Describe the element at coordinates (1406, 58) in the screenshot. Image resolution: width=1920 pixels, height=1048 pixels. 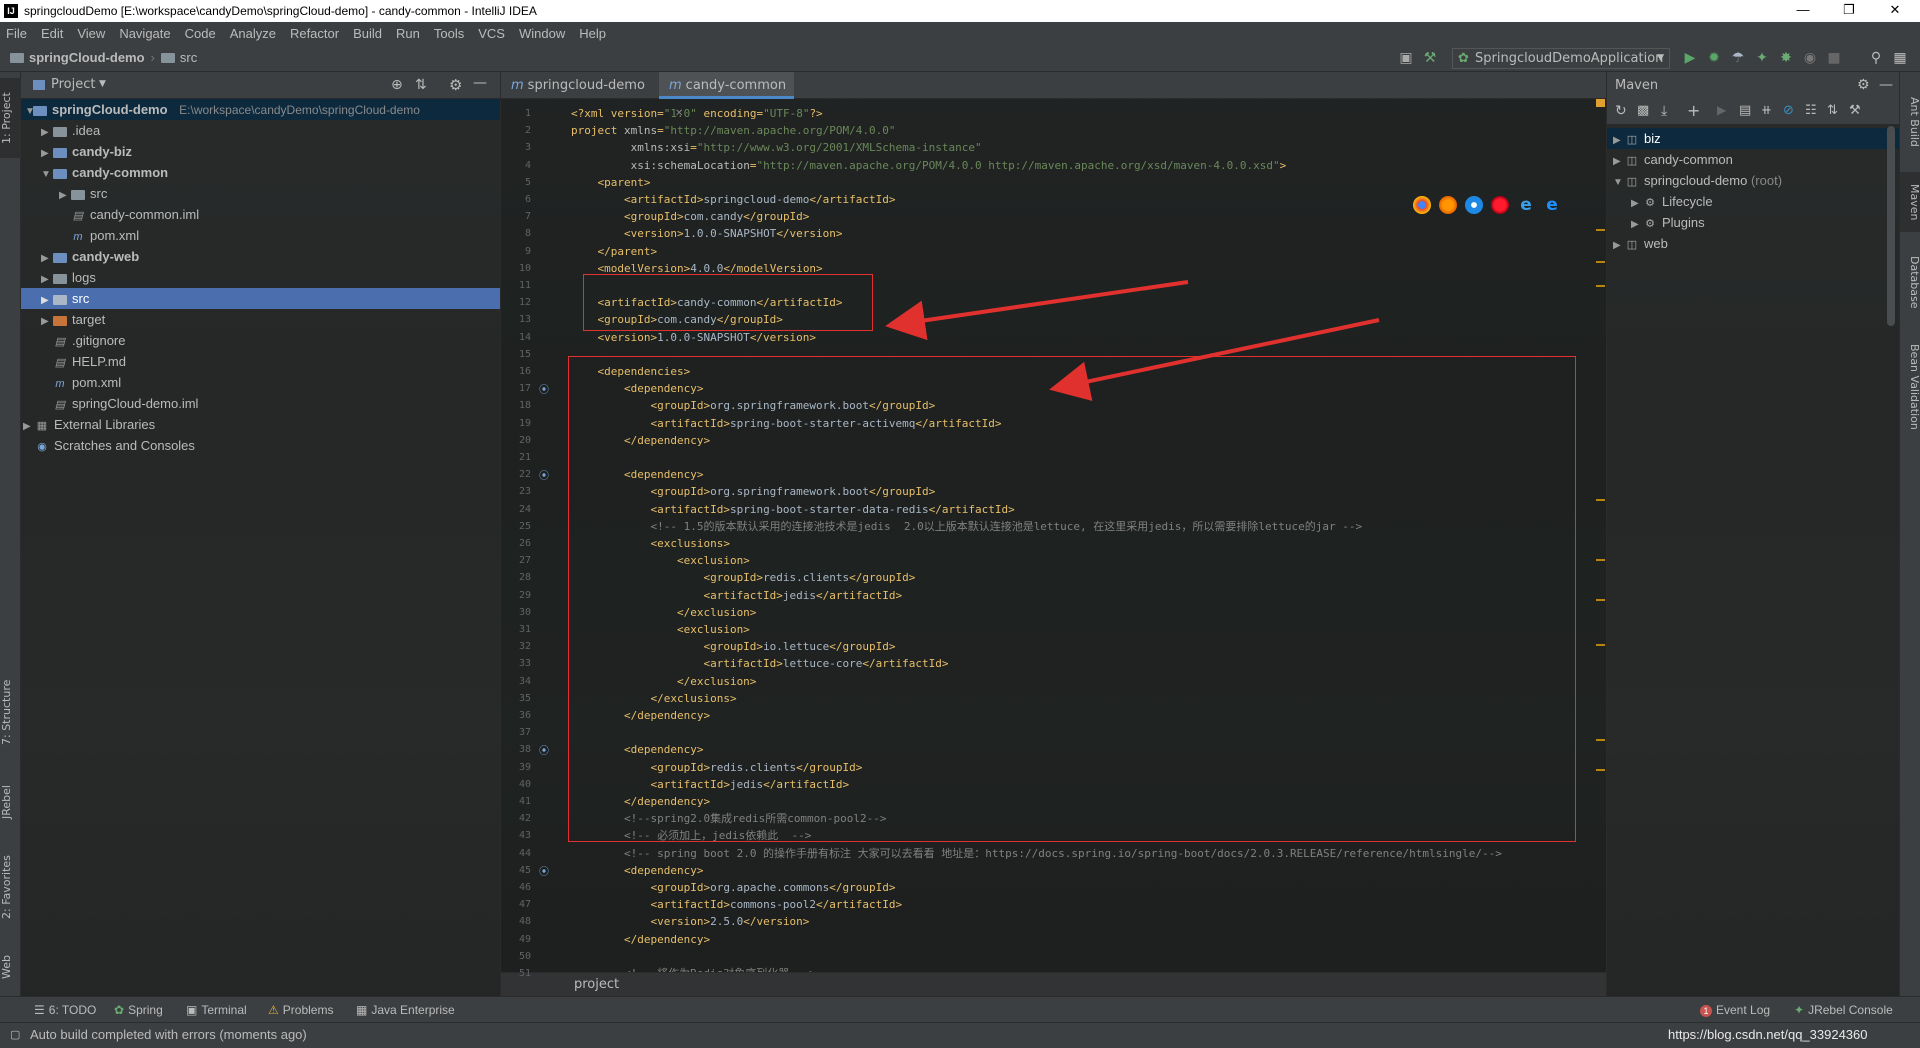
I see `window-layout-icon: ▣` at that location.